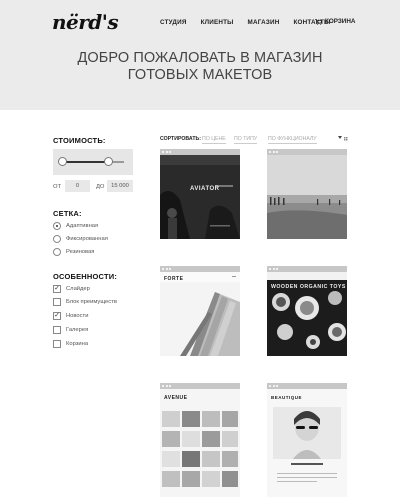 This screenshot has width=400, height=497. Describe the element at coordinates (77, 330) in the screenshot. I see `feature-option-label: Галерея` at that location.